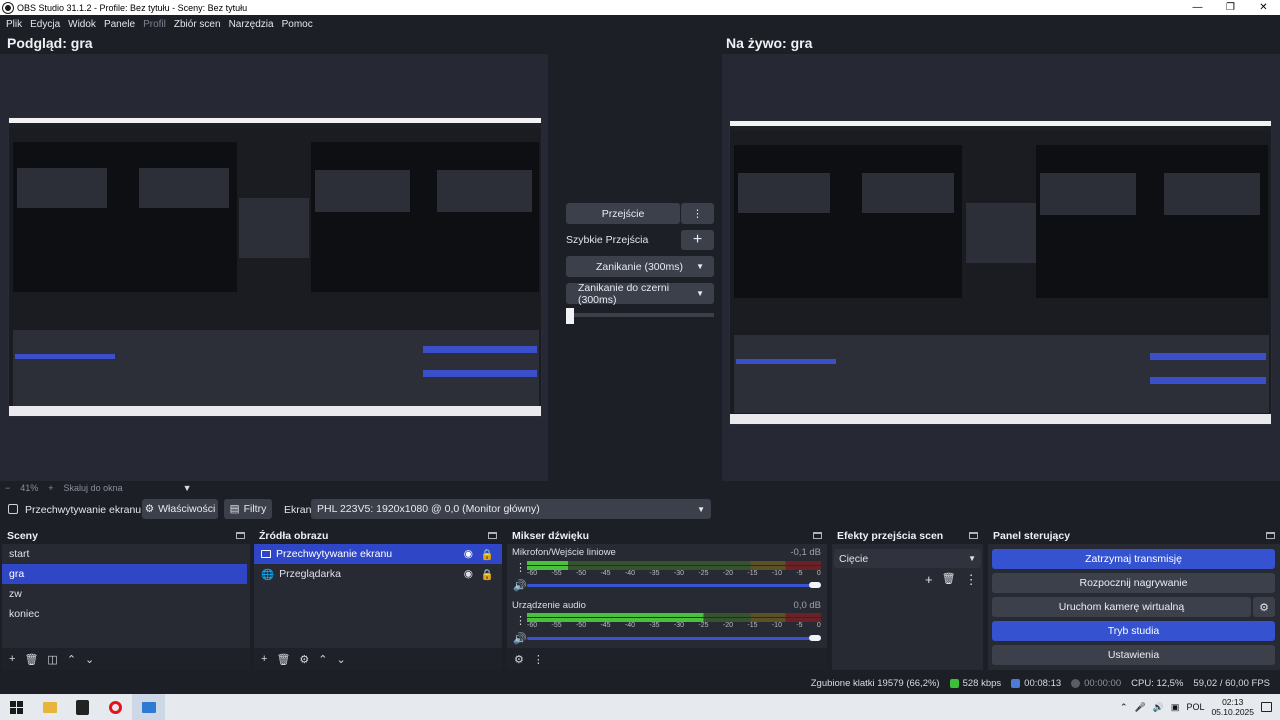 This screenshot has height=720, width=1280. What do you see at coordinates (1043, 683) in the screenshot?
I see `stream-time: 00:08:13` at bounding box center [1043, 683].